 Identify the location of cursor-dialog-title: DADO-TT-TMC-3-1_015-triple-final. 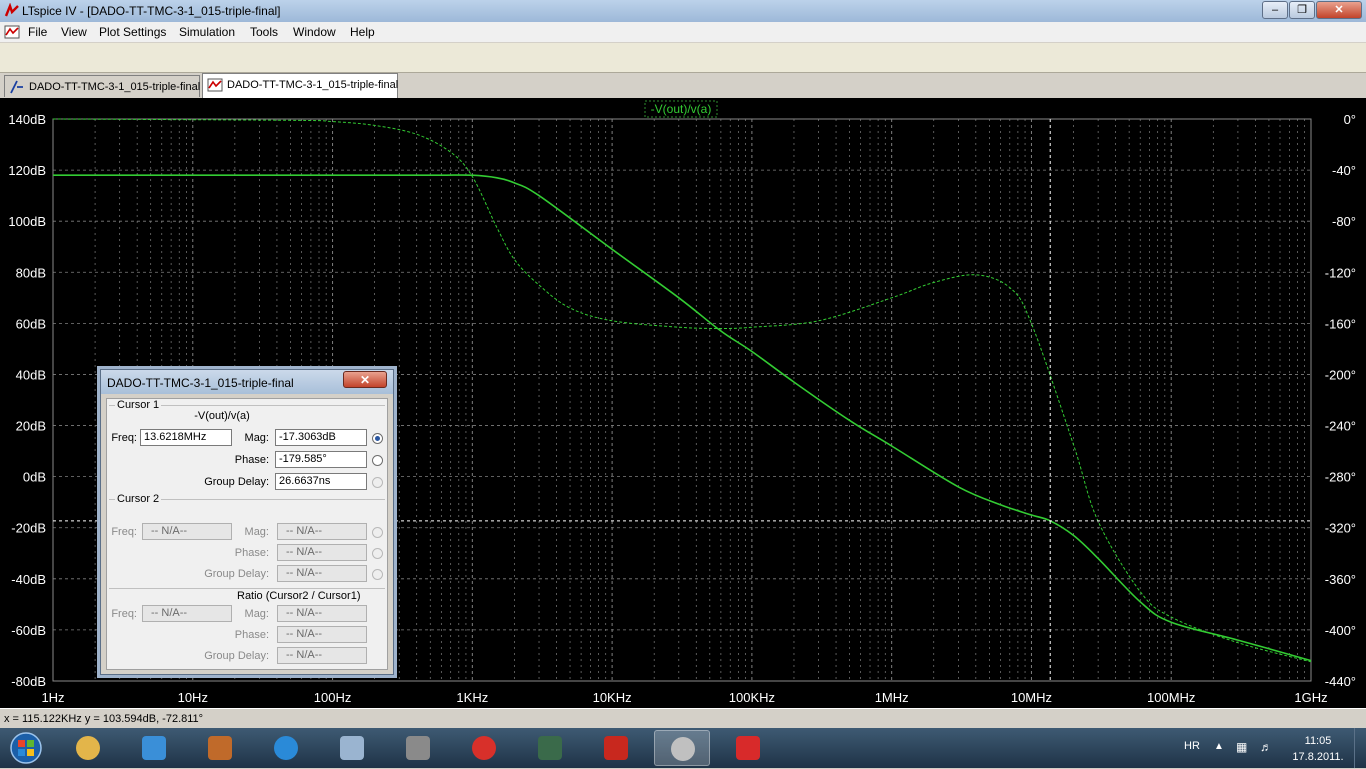
(200, 383).